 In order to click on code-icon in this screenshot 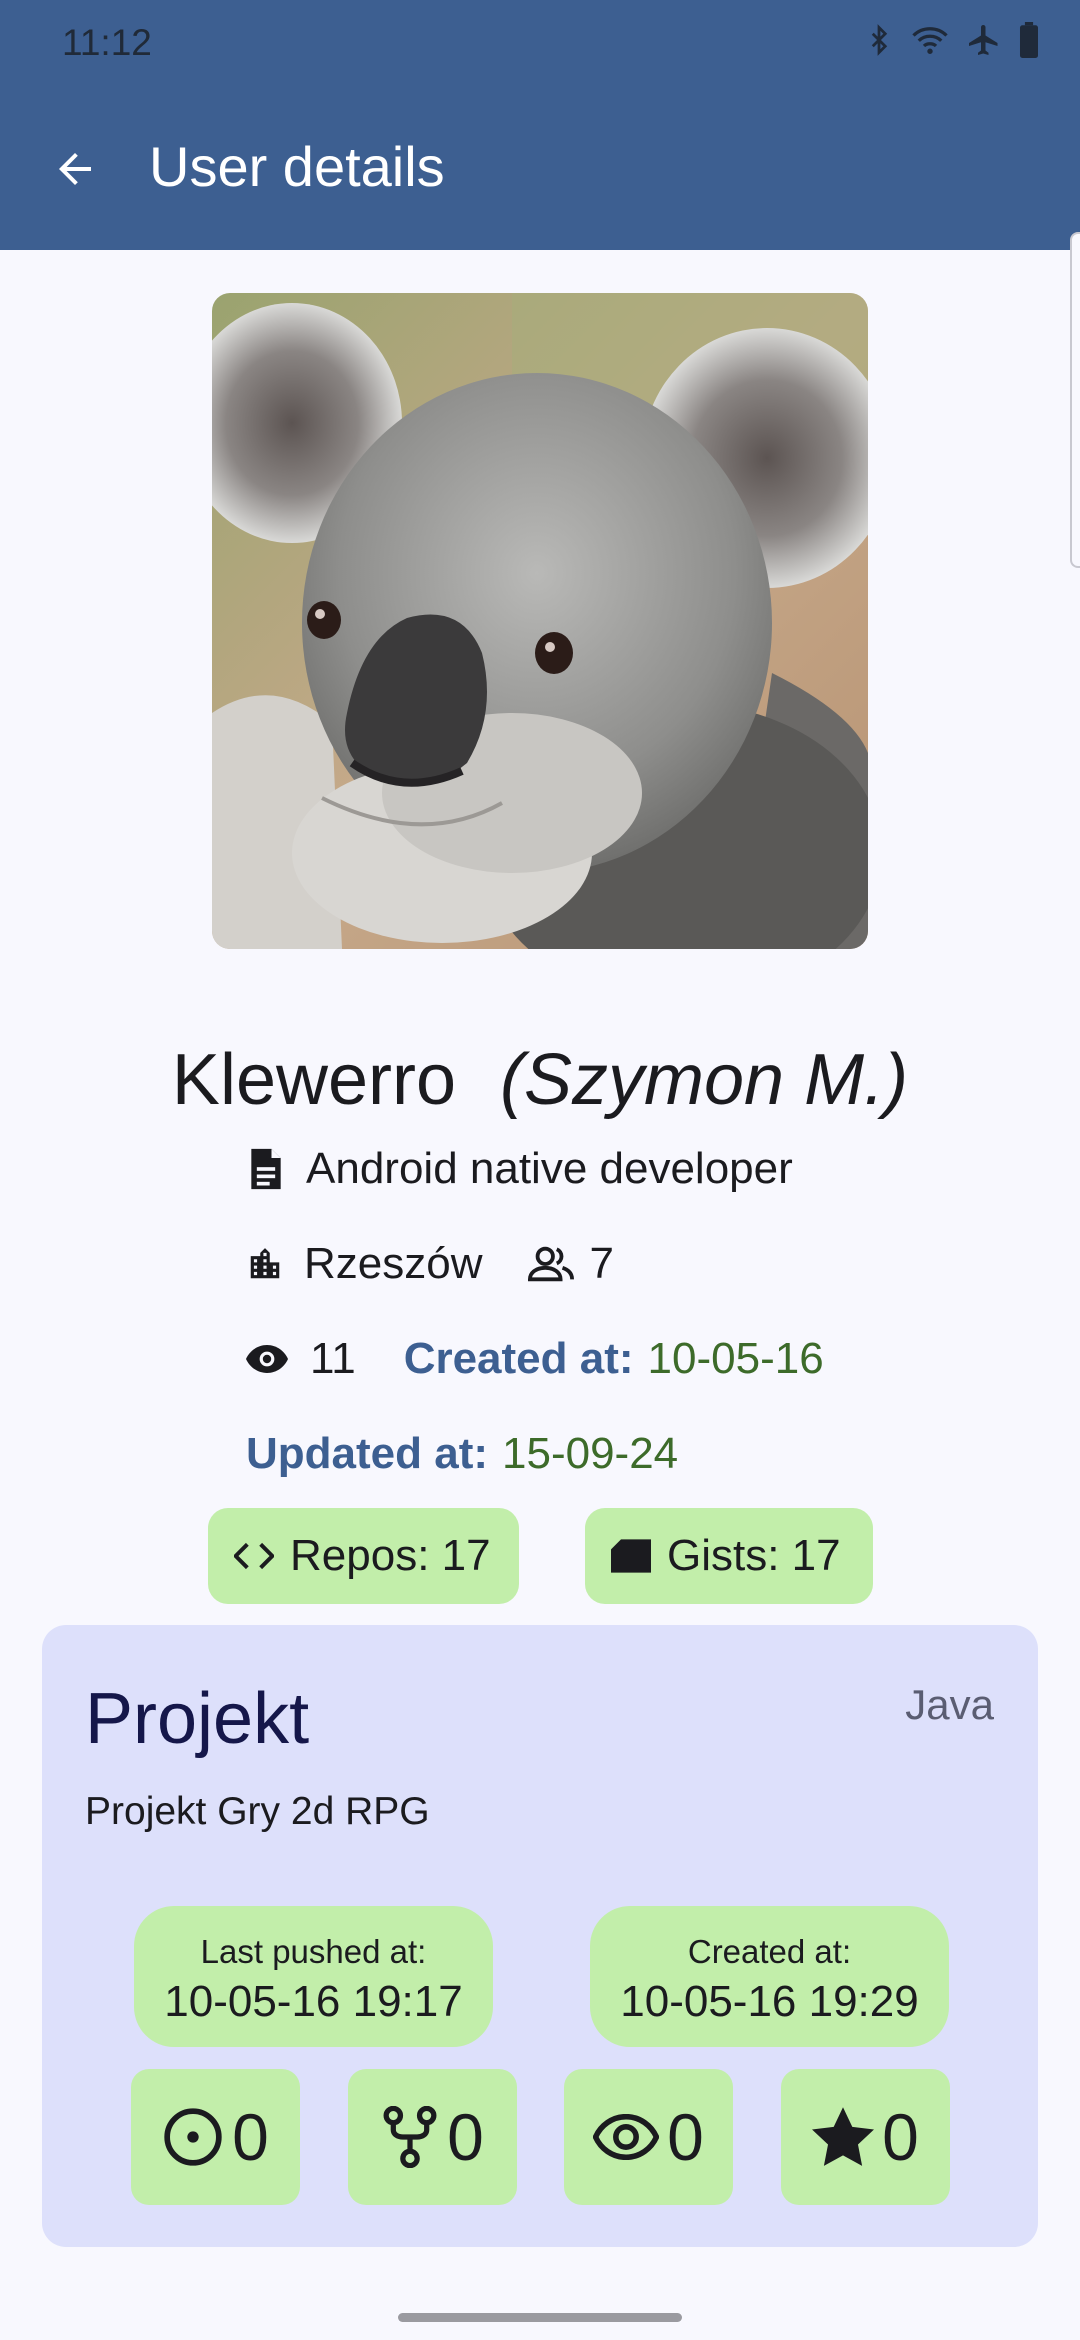, I will do `click(254, 1556)`.